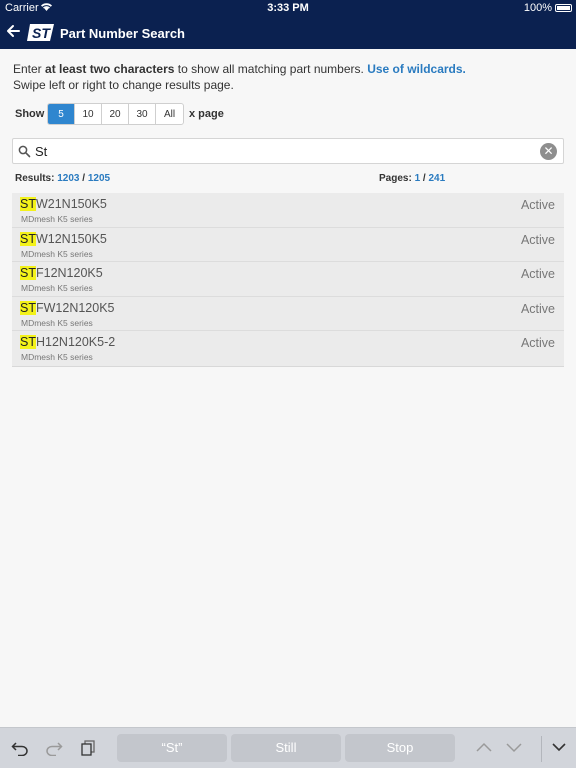 This screenshot has width=576, height=768. I want to click on clock: 3:33 PM, so click(288, 8).